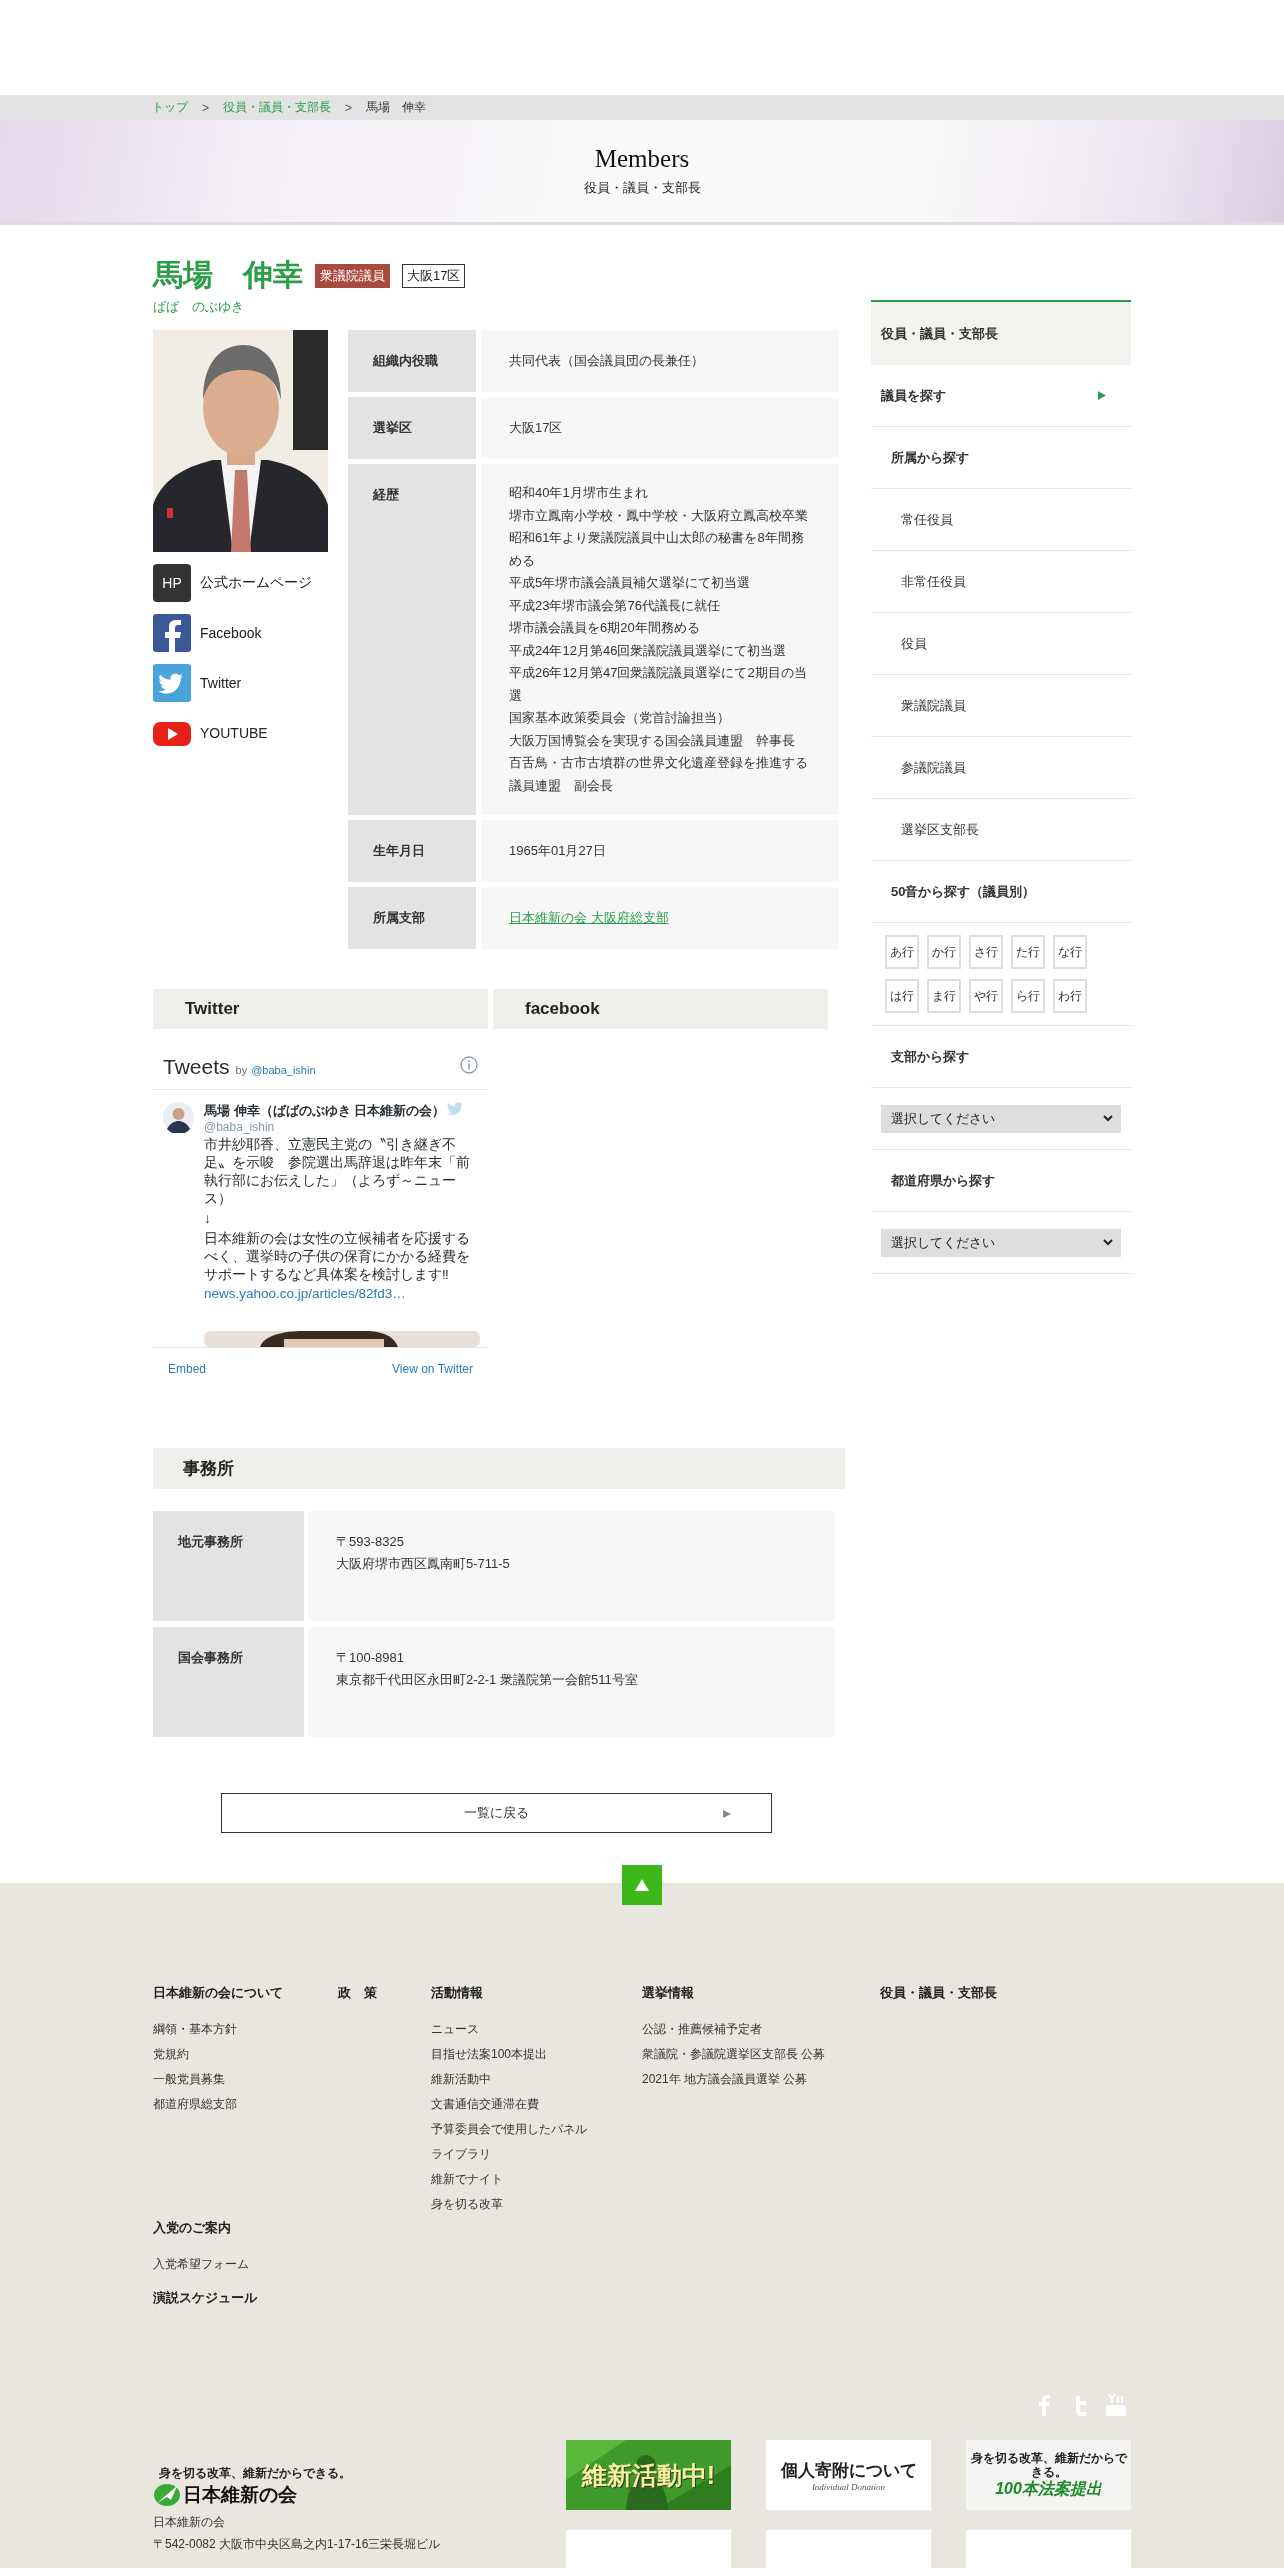  What do you see at coordinates (848, 2475) in the screenshot?
I see `donation-banner: 個人寄附について Individual Donation` at bounding box center [848, 2475].